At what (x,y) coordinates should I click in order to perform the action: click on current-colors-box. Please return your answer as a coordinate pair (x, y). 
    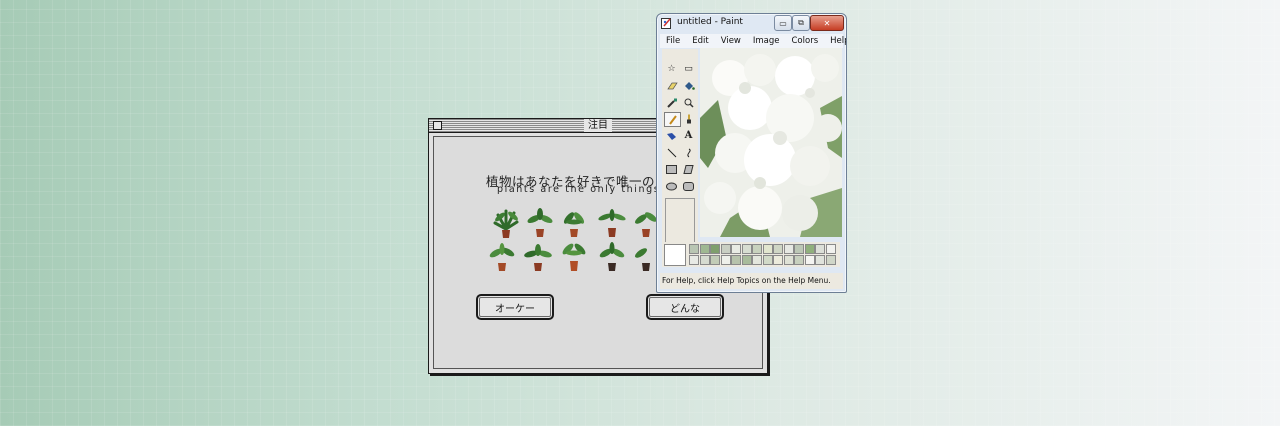
    Looking at the image, I should click on (675, 255).